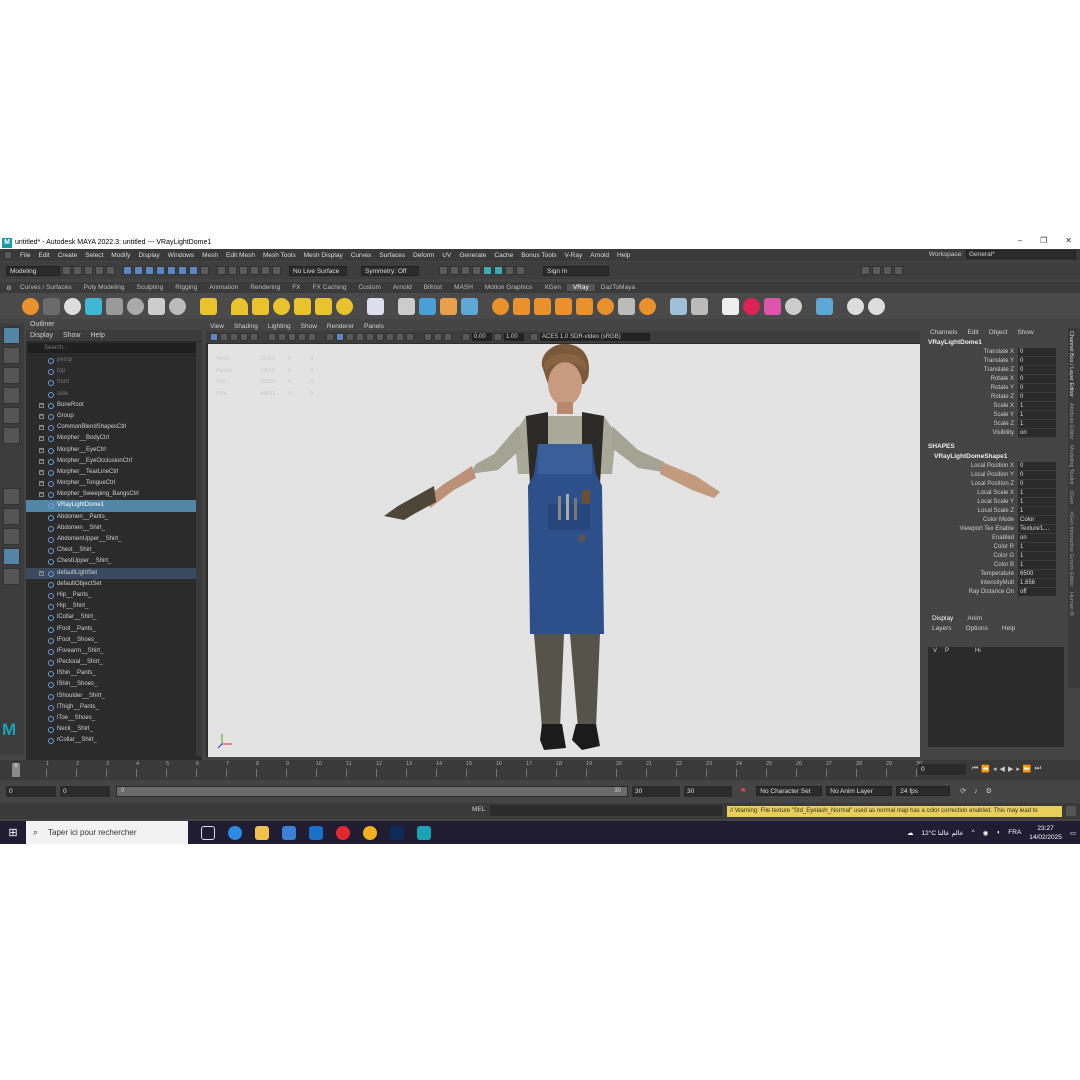  I want to click on snap-view-icon, so click(254, 270).